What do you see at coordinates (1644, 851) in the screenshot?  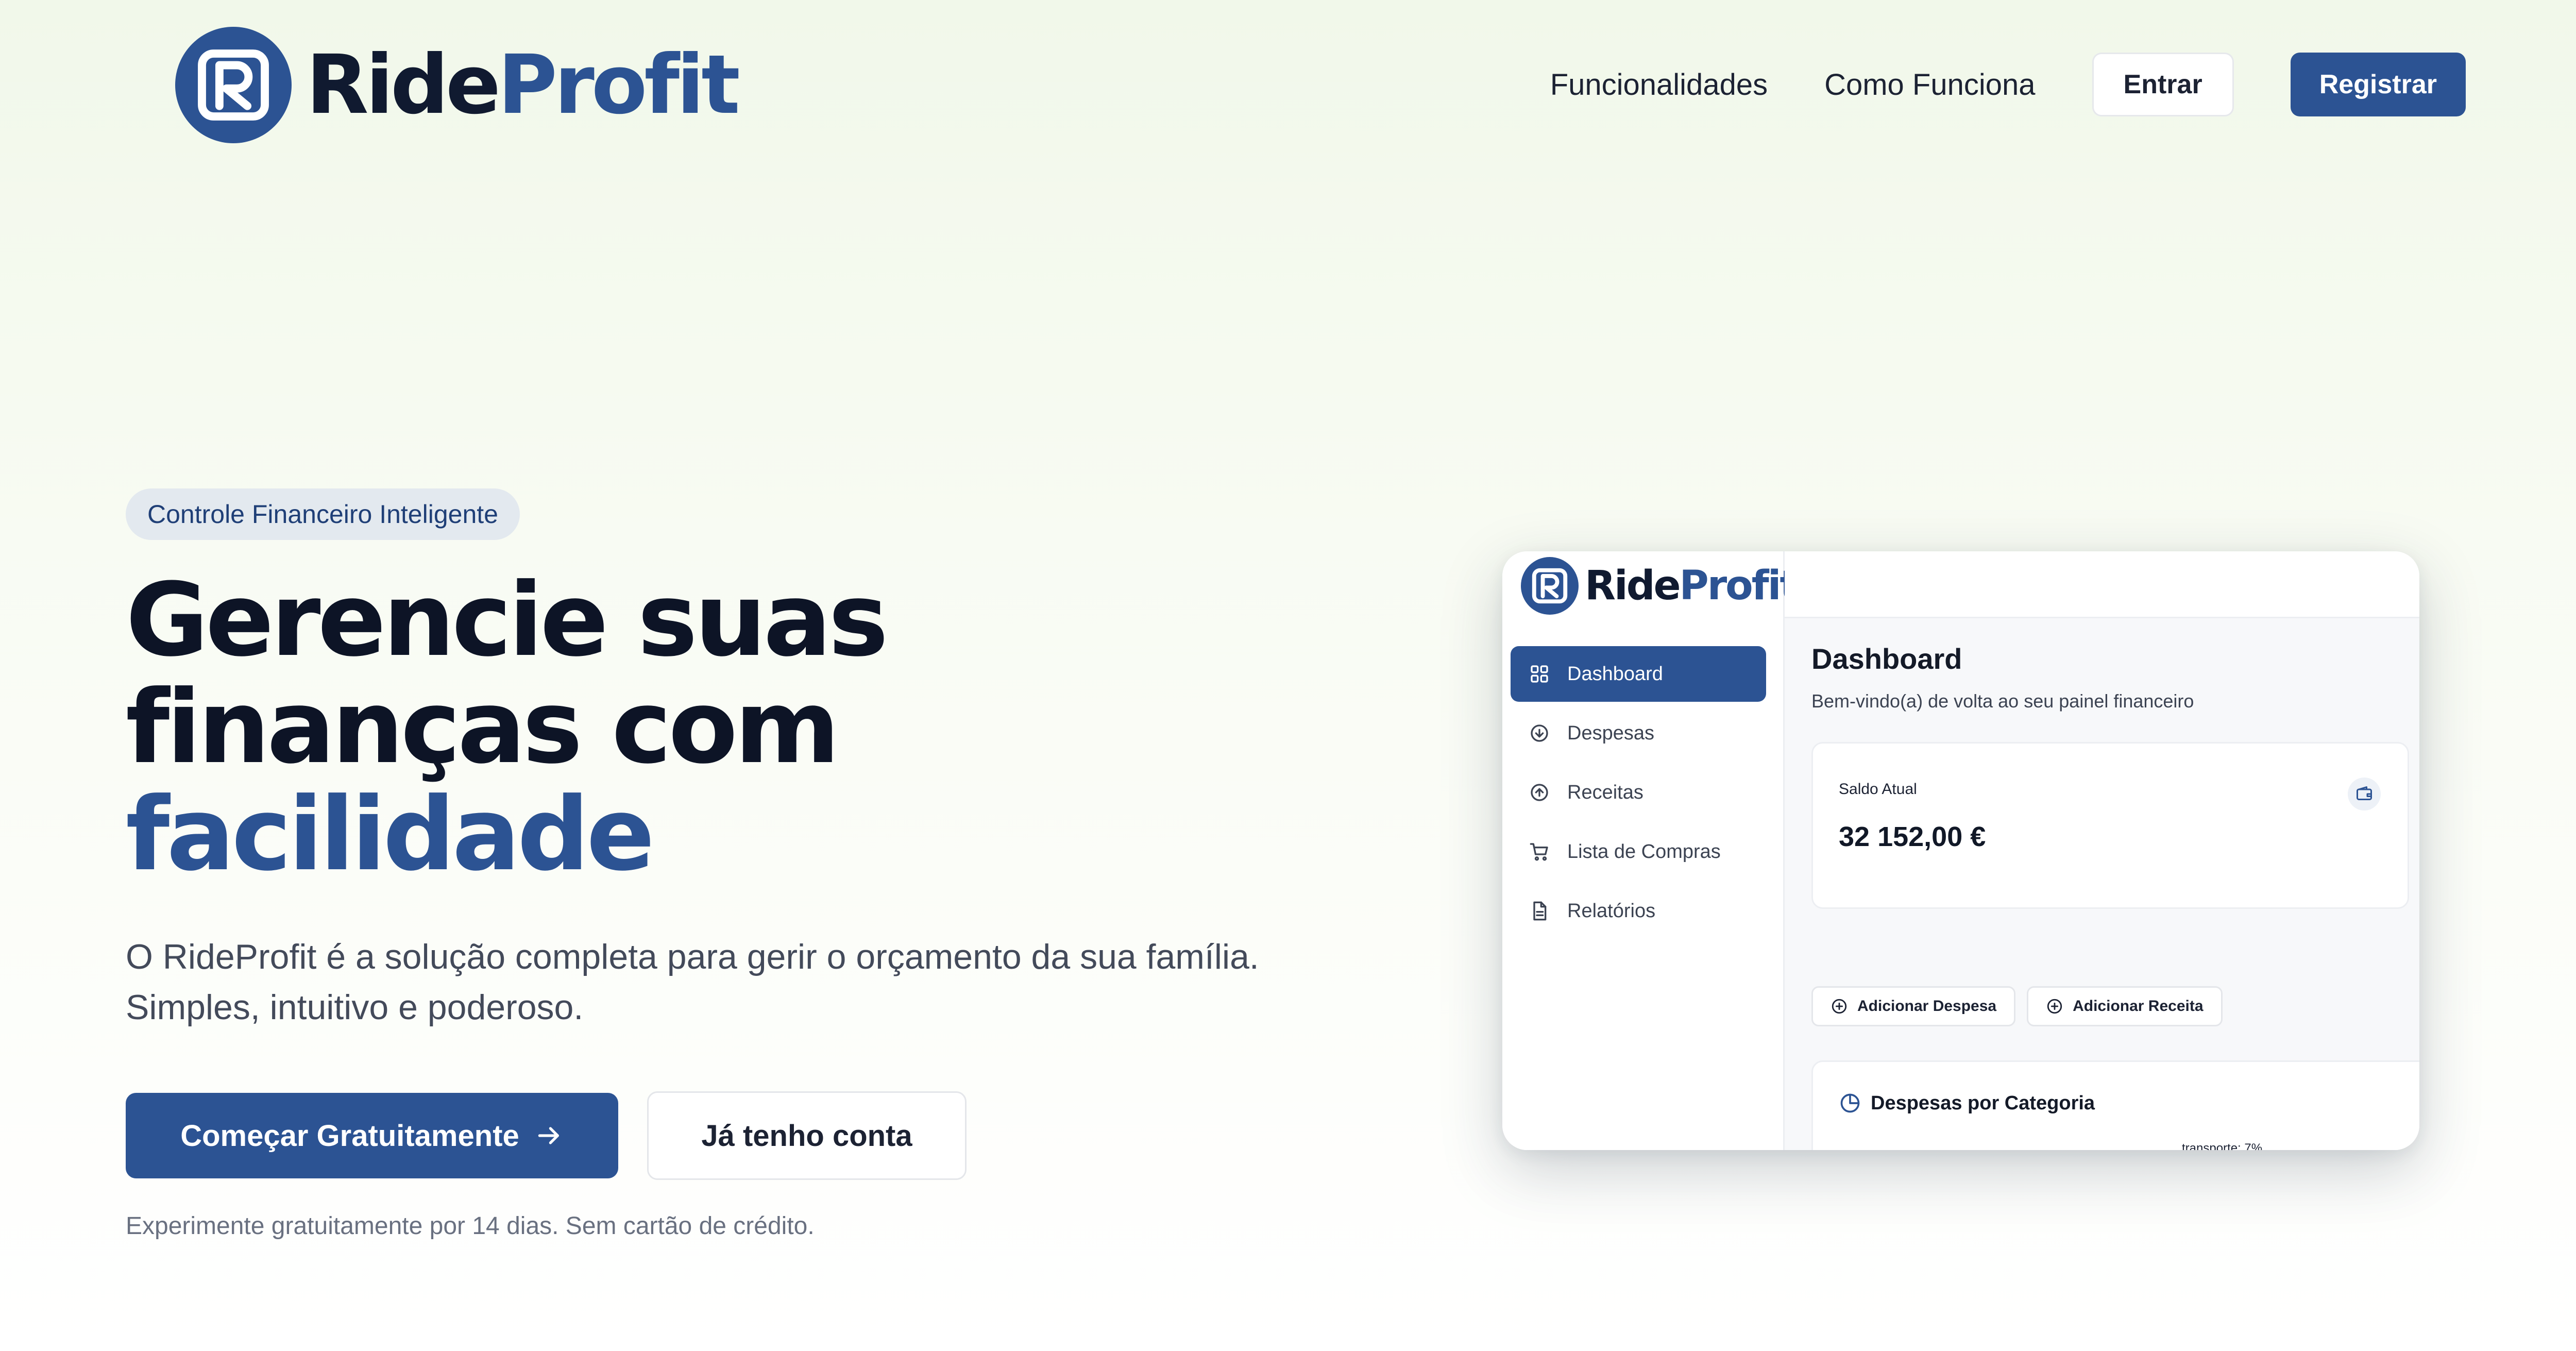 I see `sidebar-item-label: Lista de Compras` at bounding box center [1644, 851].